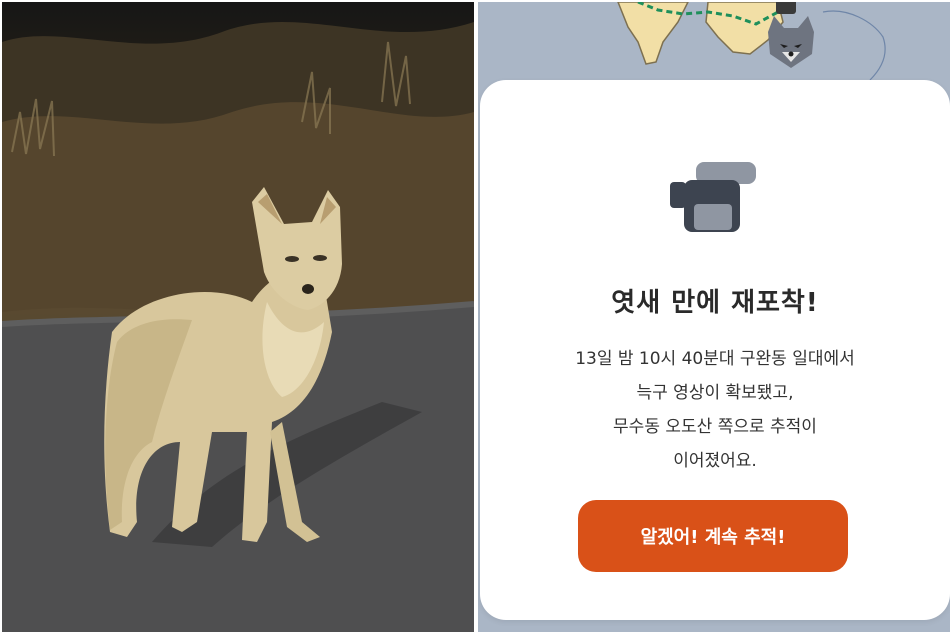 This screenshot has width=952, height=634. I want to click on dialog-message-line: 늑구 영상이 확보됐고,, so click(715, 393).